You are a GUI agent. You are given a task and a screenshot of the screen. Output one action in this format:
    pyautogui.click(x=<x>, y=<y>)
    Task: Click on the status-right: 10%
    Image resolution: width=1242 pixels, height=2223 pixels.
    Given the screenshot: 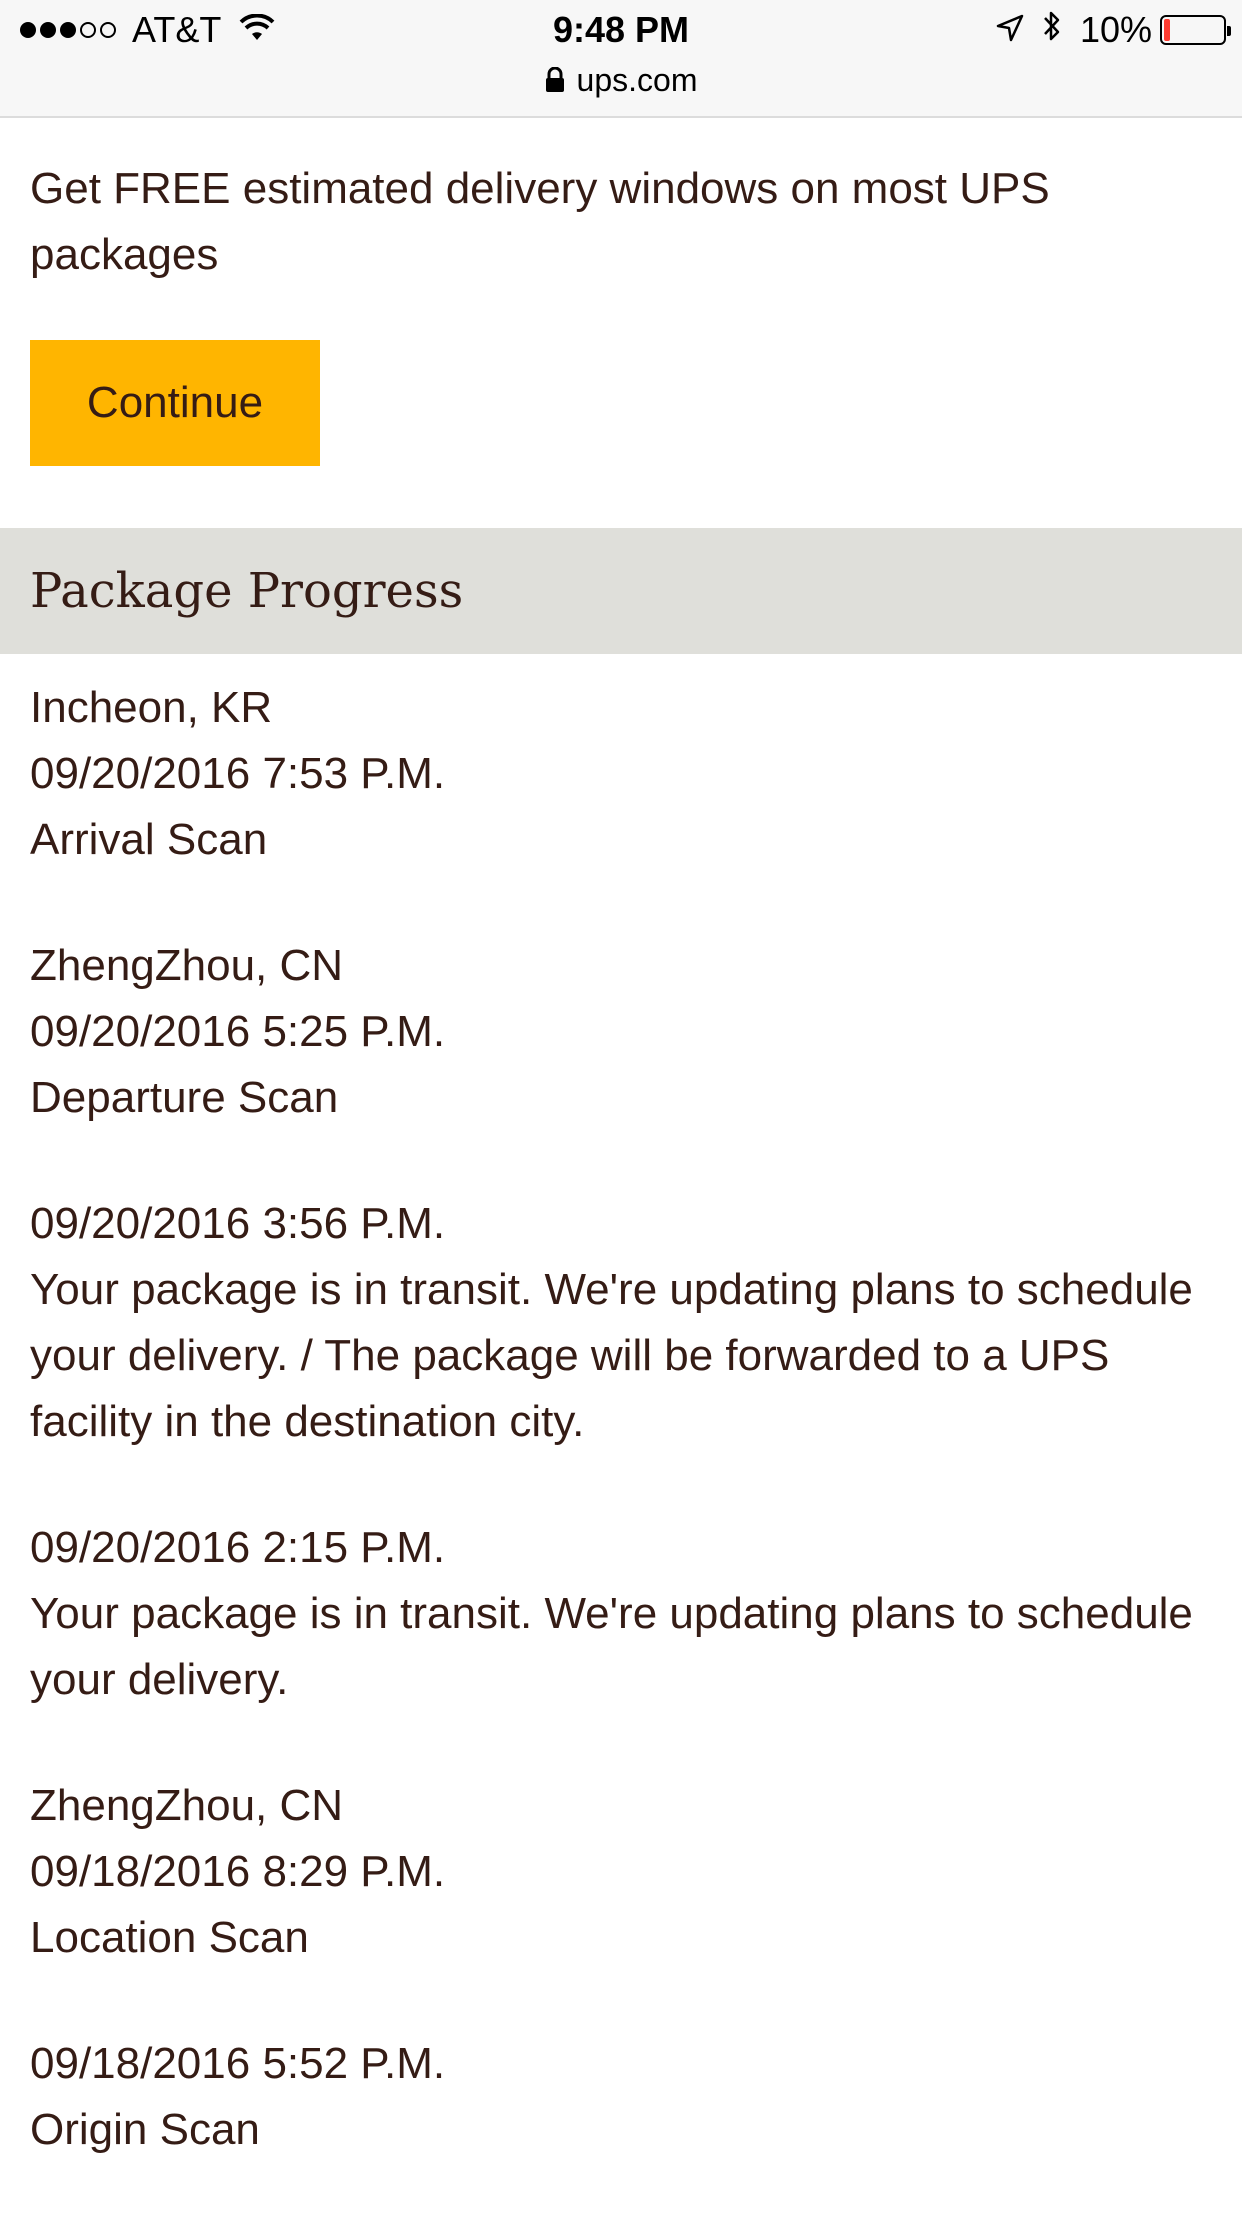 What is the action you would take?
    pyautogui.click(x=1113, y=30)
    